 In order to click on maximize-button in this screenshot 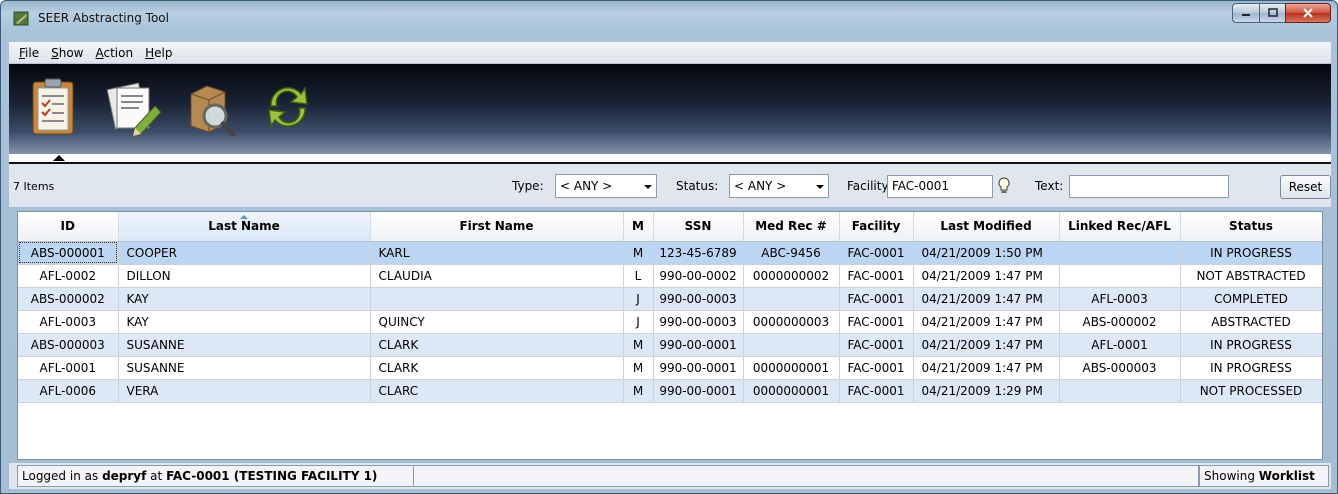, I will do `click(1272, 13)`.